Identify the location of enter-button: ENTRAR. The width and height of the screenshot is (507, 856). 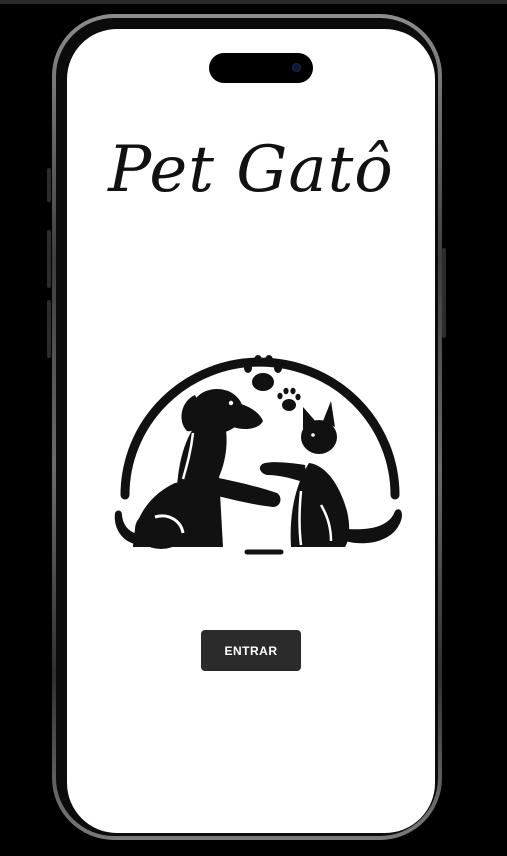
(251, 650).